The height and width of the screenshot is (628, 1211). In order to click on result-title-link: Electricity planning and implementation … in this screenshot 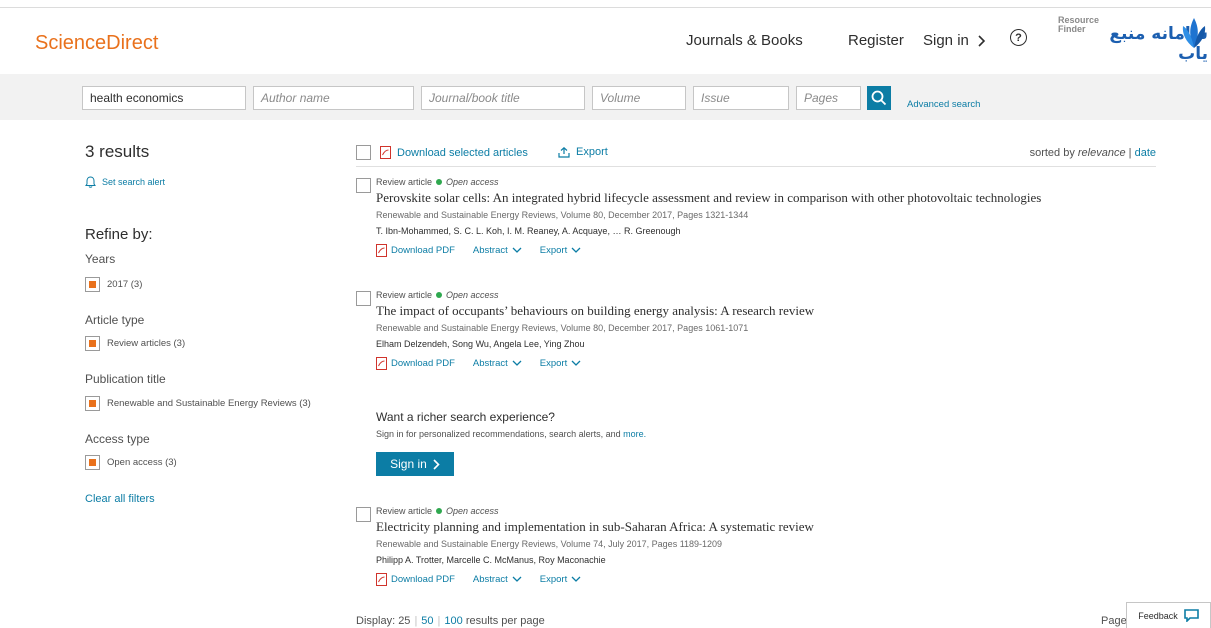, I will do `click(595, 527)`.